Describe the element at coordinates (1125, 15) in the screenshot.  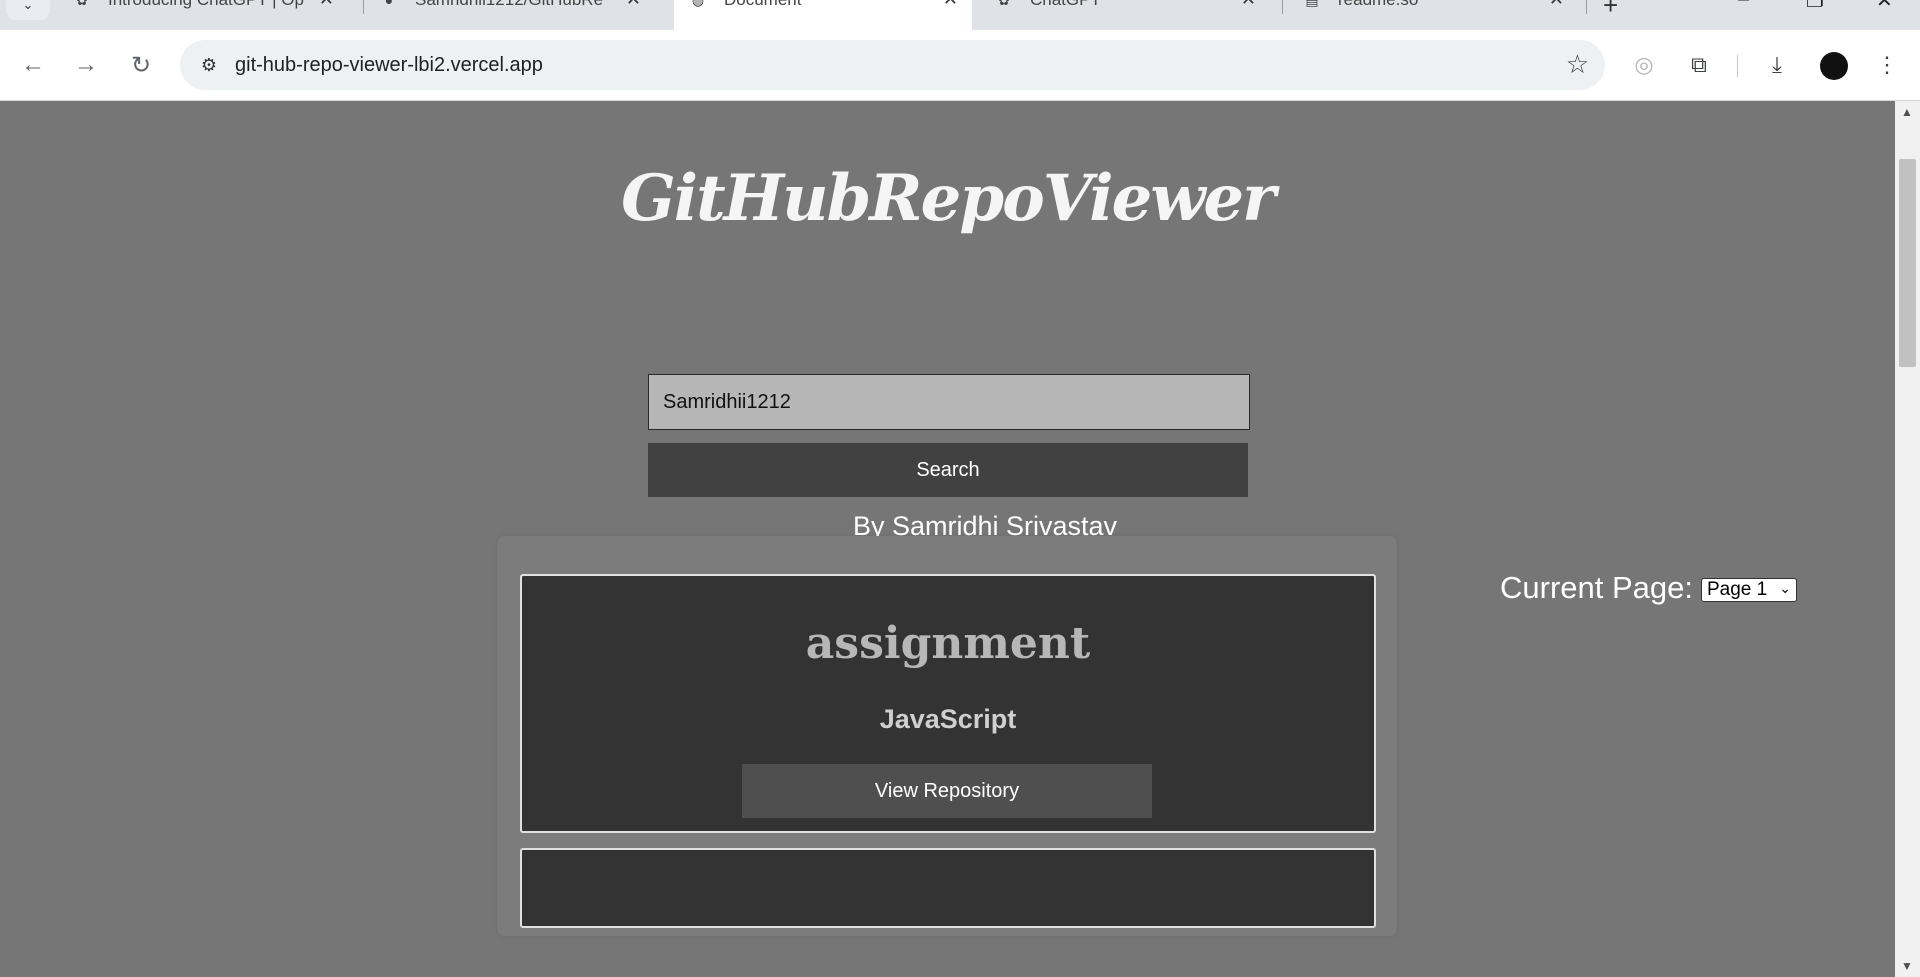
I see `tab-chatgpt: ✿ ChatGPT ✕` at that location.